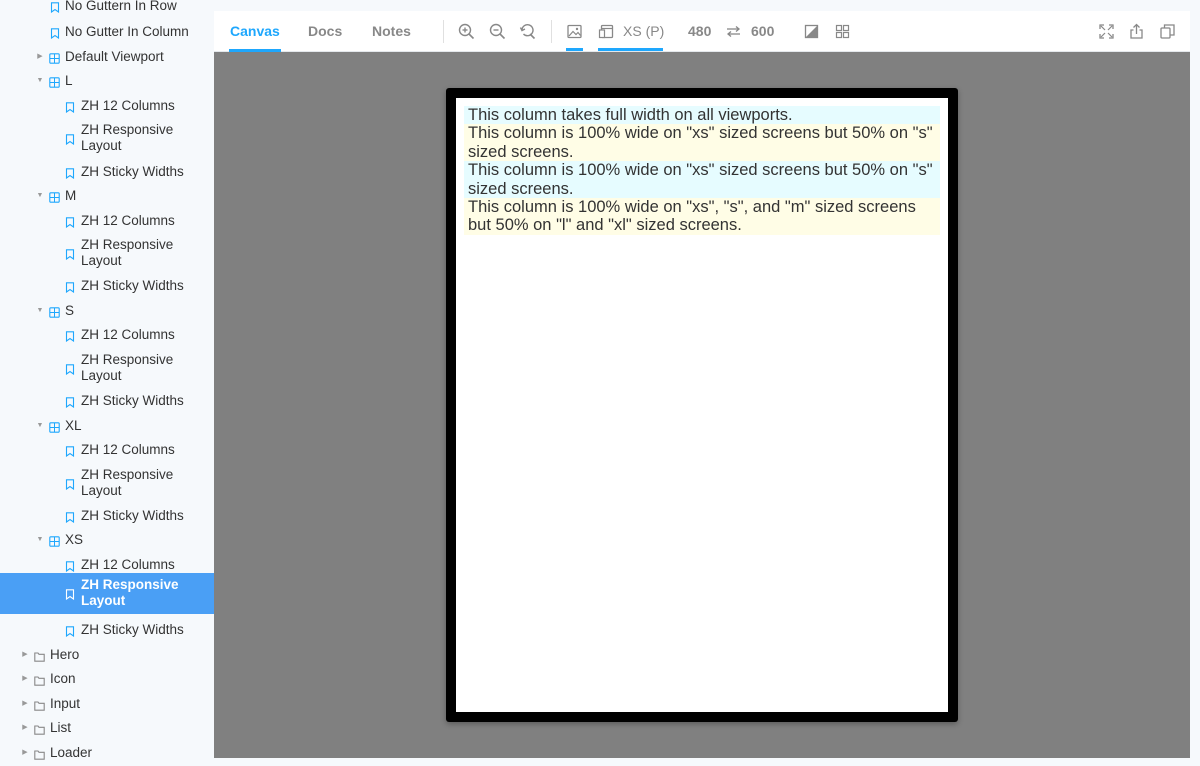 Image resolution: width=1200 pixels, height=766 pixels. I want to click on tab-canvas: Canvas, so click(255, 31).